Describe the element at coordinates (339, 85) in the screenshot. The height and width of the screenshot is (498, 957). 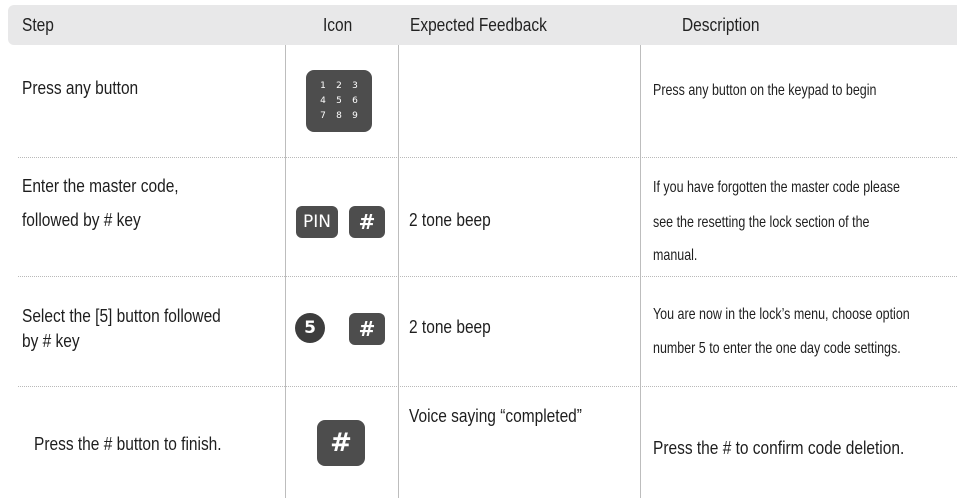
I see `keypad-digit: 2` at that location.